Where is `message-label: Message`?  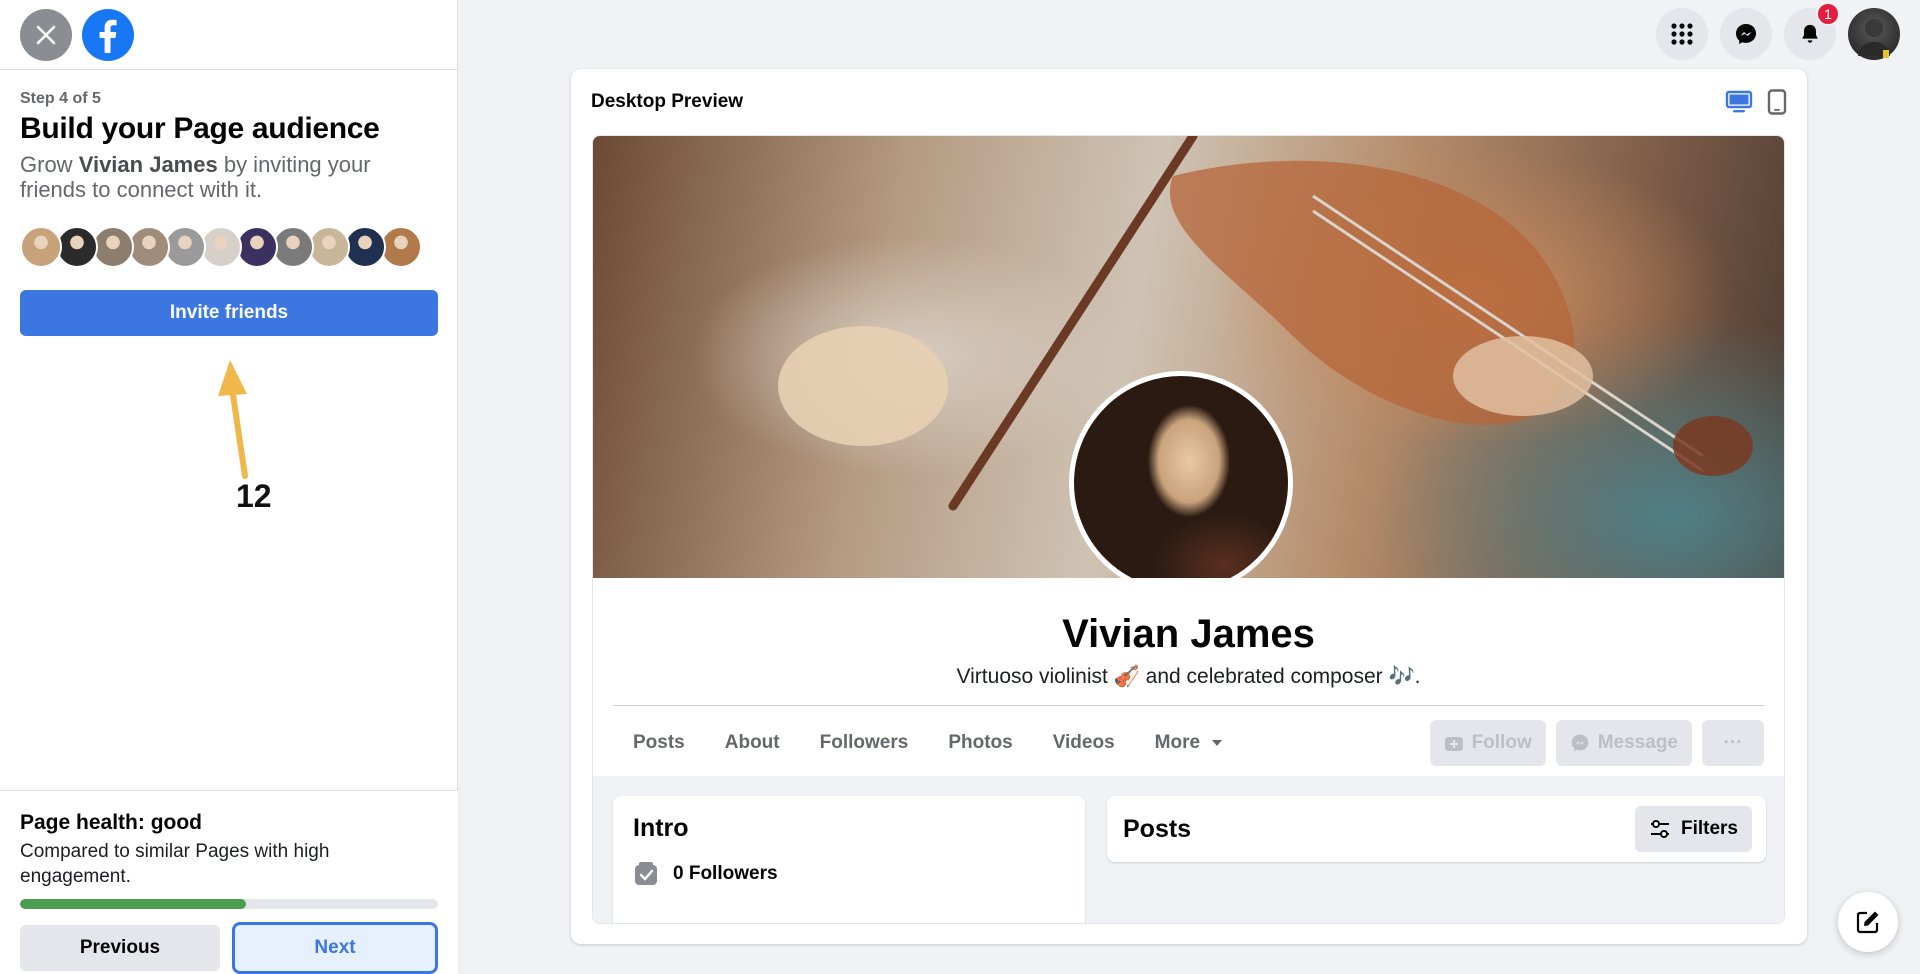
message-label: Message is located at coordinates (1637, 742).